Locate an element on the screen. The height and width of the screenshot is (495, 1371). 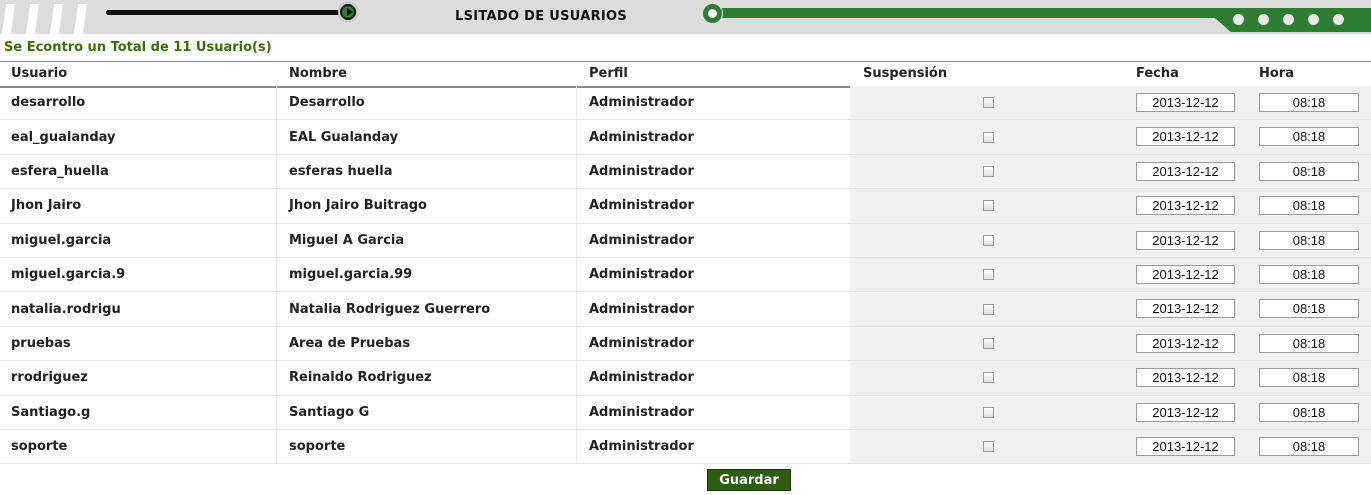
cell-usuario: miguel.garcia.9 is located at coordinates (138, 274).